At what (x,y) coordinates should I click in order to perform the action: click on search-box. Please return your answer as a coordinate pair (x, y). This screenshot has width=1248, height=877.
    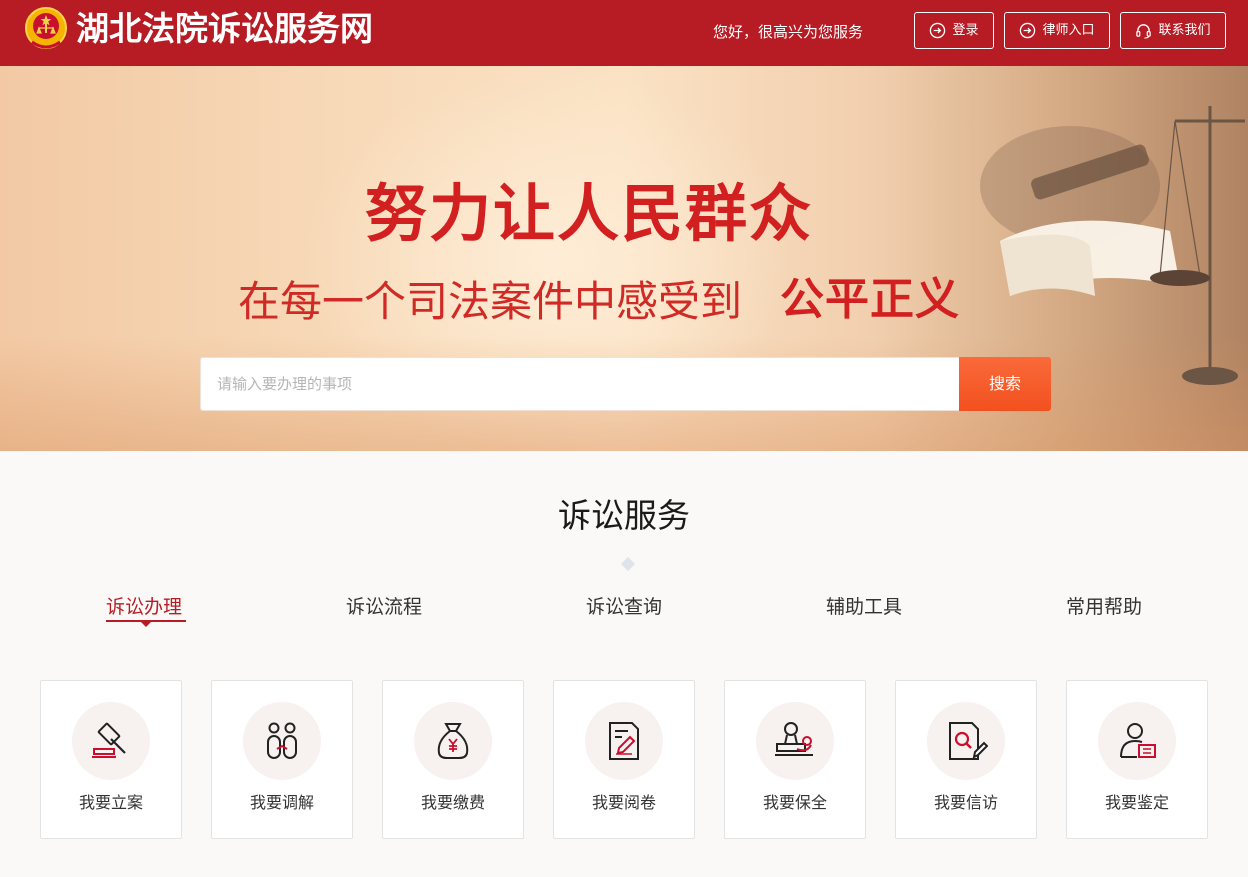
    Looking at the image, I should click on (580, 384).